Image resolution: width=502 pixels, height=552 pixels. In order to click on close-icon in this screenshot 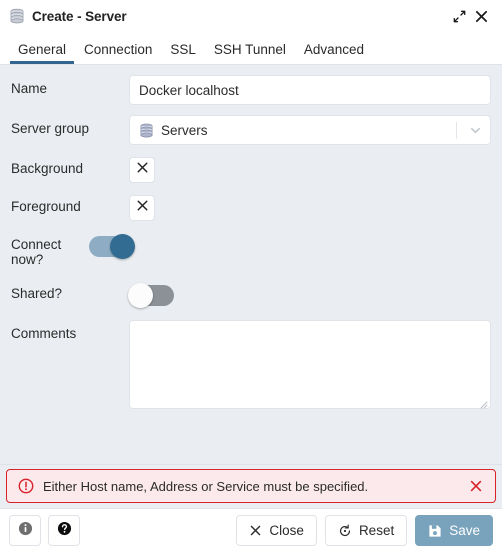, I will do `click(481, 16)`.